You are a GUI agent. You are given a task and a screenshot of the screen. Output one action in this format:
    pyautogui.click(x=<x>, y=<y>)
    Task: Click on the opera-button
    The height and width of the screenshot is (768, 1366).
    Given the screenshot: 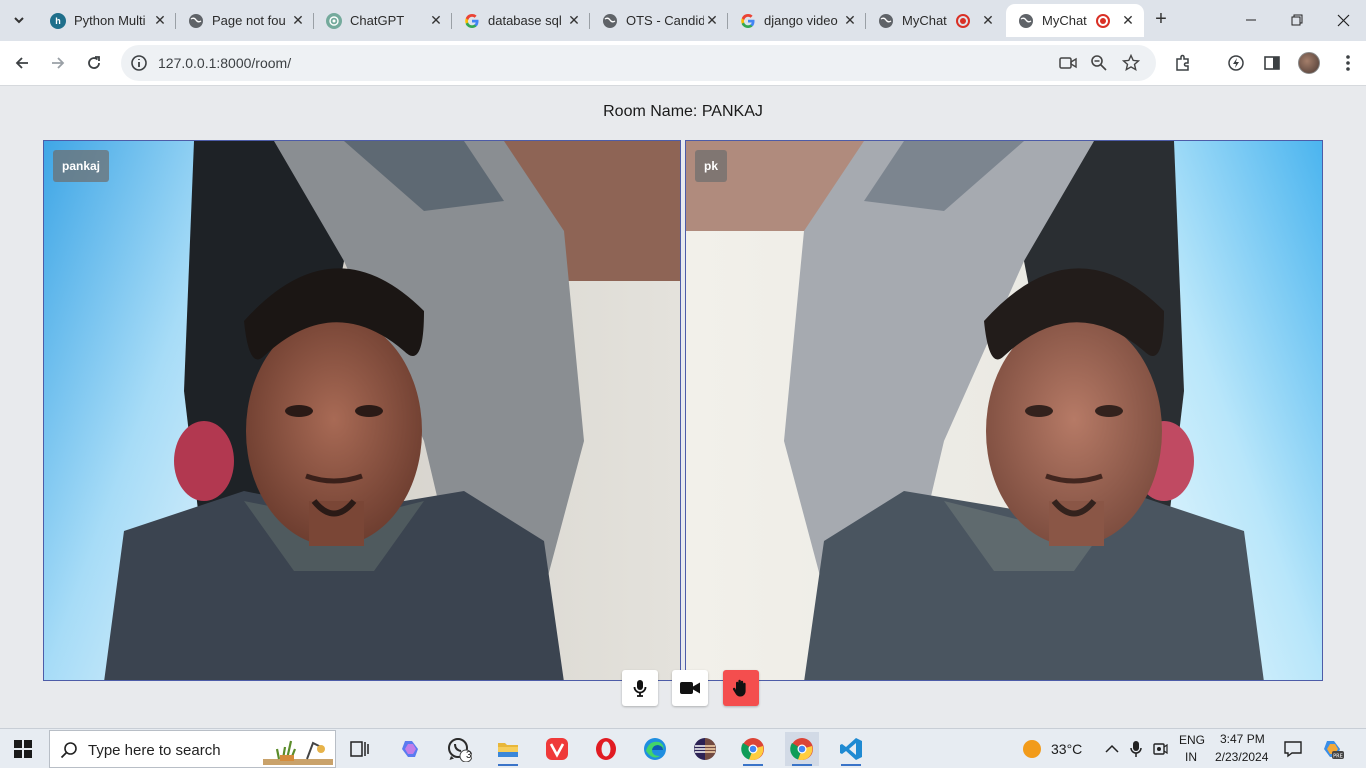 What is the action you would take?
    pyautogui.click(x=606, y=749)
    